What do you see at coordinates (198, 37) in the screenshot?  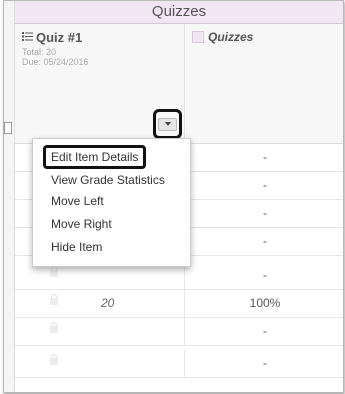 I see `category-color-swatch` at bounding box center [198, 37].